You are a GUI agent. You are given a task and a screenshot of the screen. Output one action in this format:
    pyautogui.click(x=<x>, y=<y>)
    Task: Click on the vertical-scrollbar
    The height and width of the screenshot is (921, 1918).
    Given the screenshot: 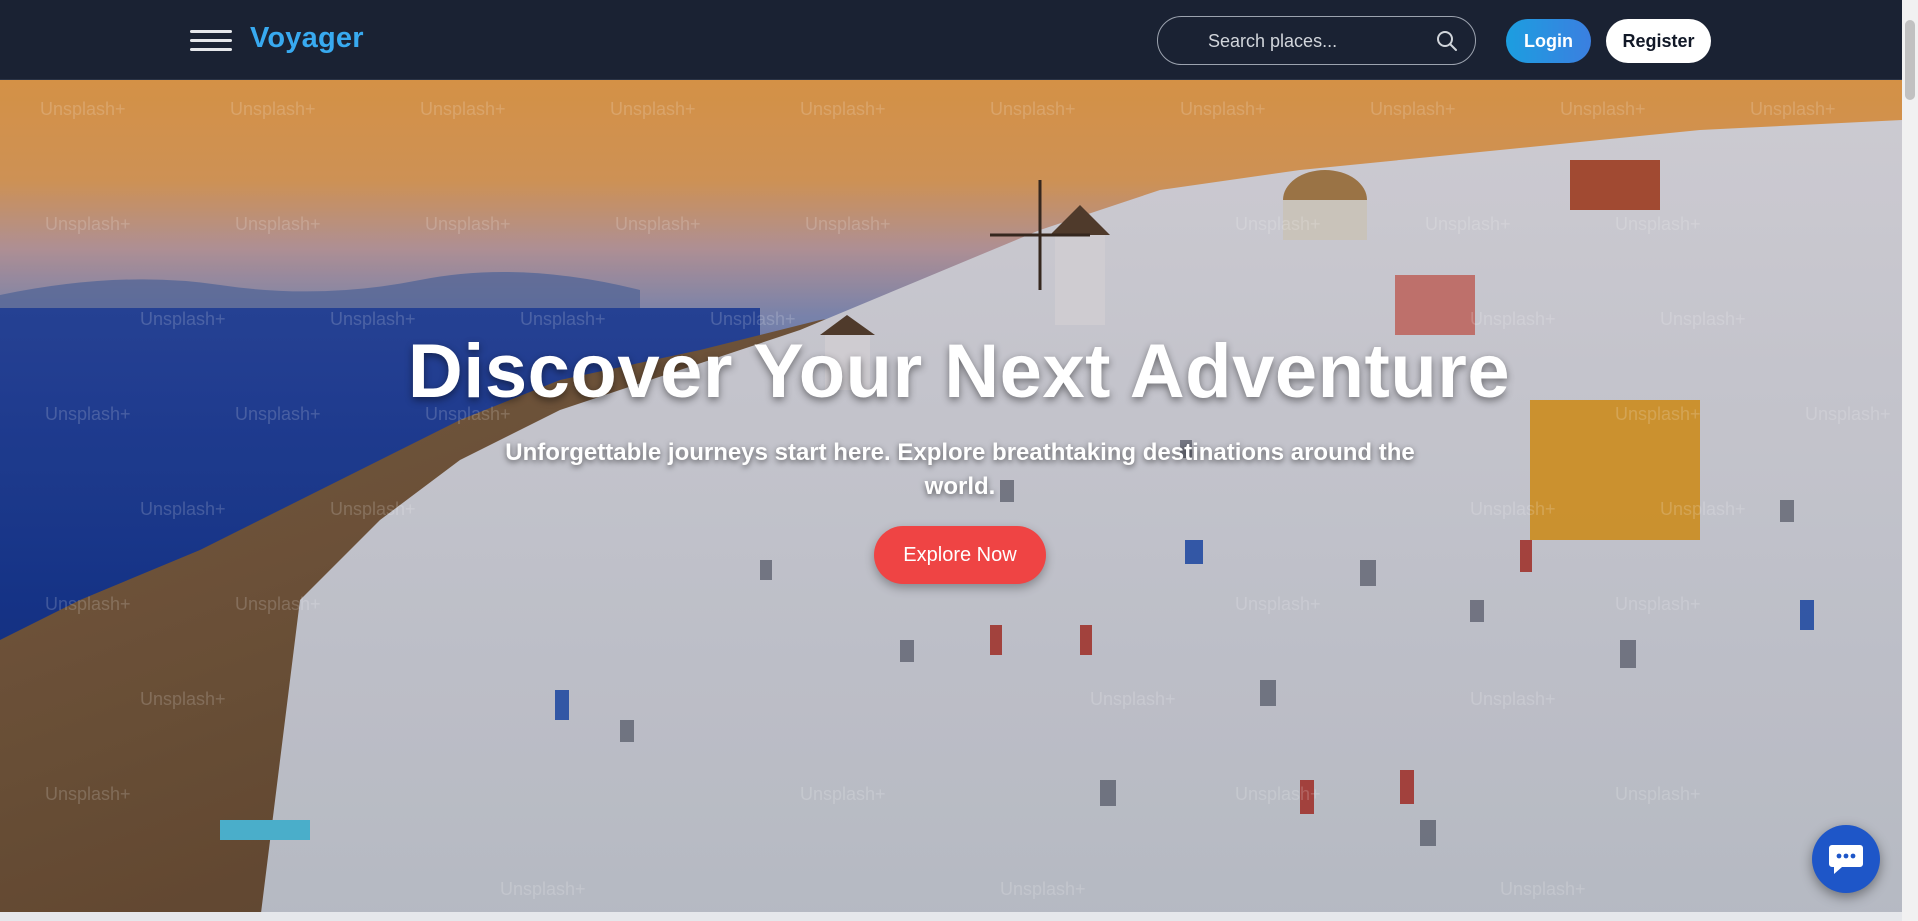 What is the action you would take?
    pyautogui.click(x=1910, y=460)
    